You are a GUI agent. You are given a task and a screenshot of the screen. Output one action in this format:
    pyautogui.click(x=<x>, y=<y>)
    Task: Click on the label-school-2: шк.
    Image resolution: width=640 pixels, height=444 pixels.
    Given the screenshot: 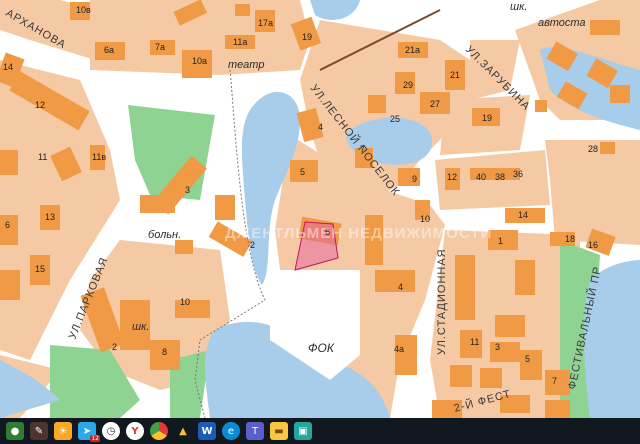 What is the action you would take?
    pyautogui.click(x=518, y=7)
    